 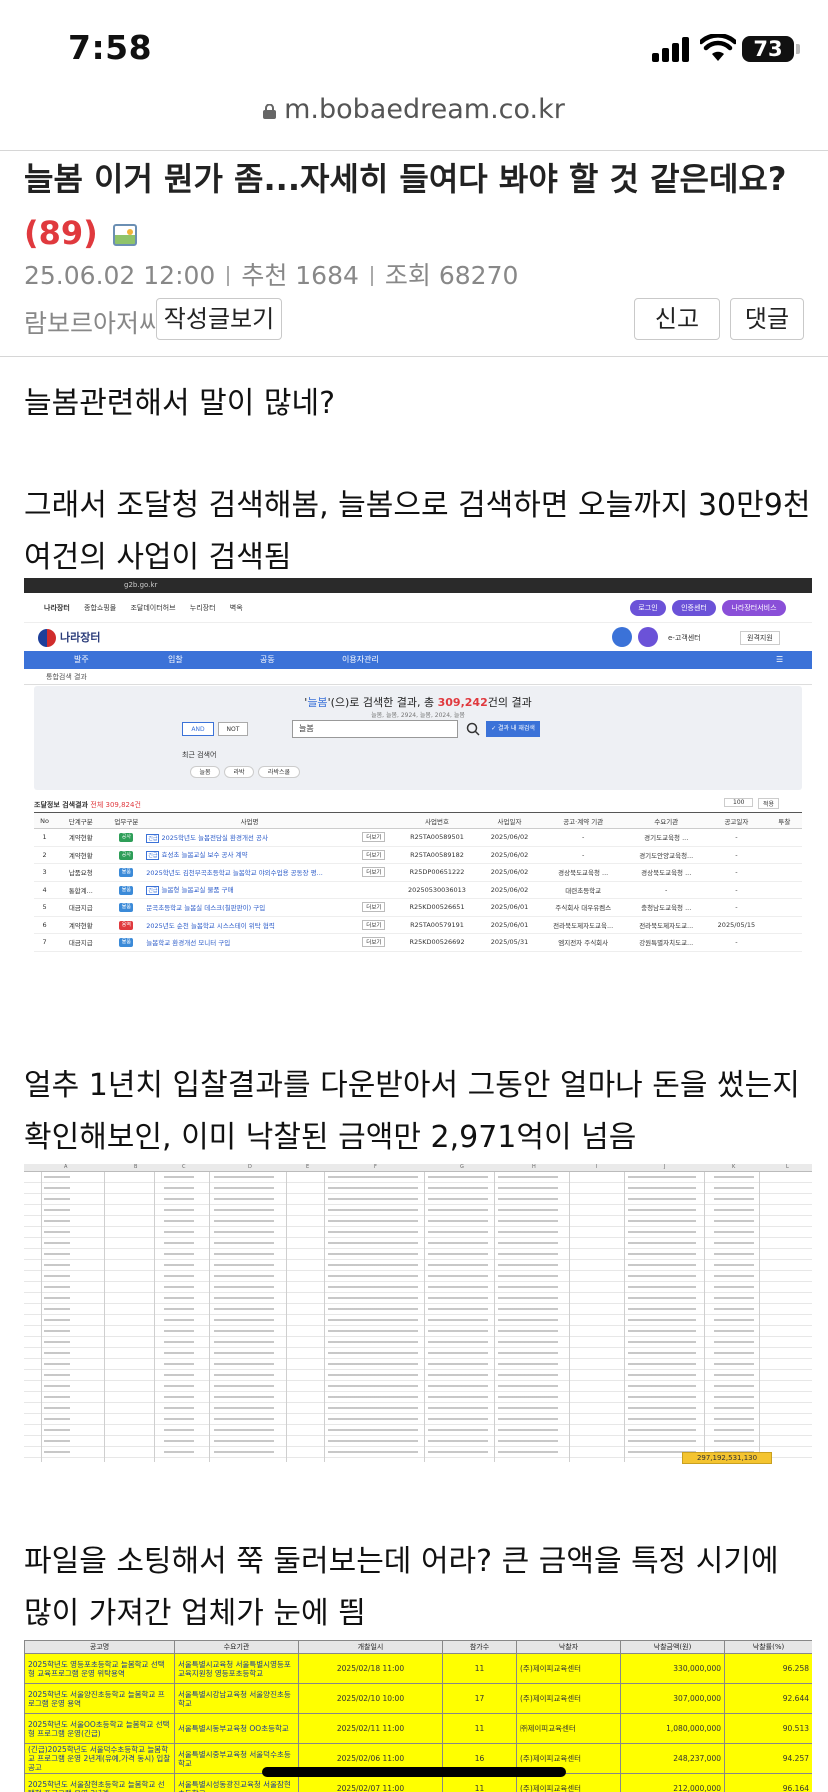 I want to click on project-name: 2025년도 순천 늘봄학교 시스스테이 위탁 협력, so click(x=210, y=925).